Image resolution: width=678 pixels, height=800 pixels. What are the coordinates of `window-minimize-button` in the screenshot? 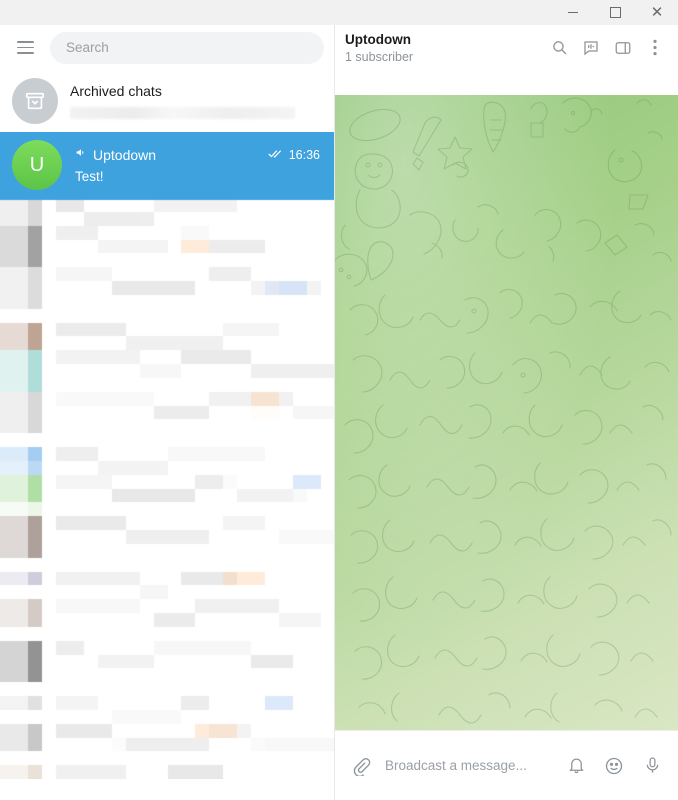 It's located at (573, 12).